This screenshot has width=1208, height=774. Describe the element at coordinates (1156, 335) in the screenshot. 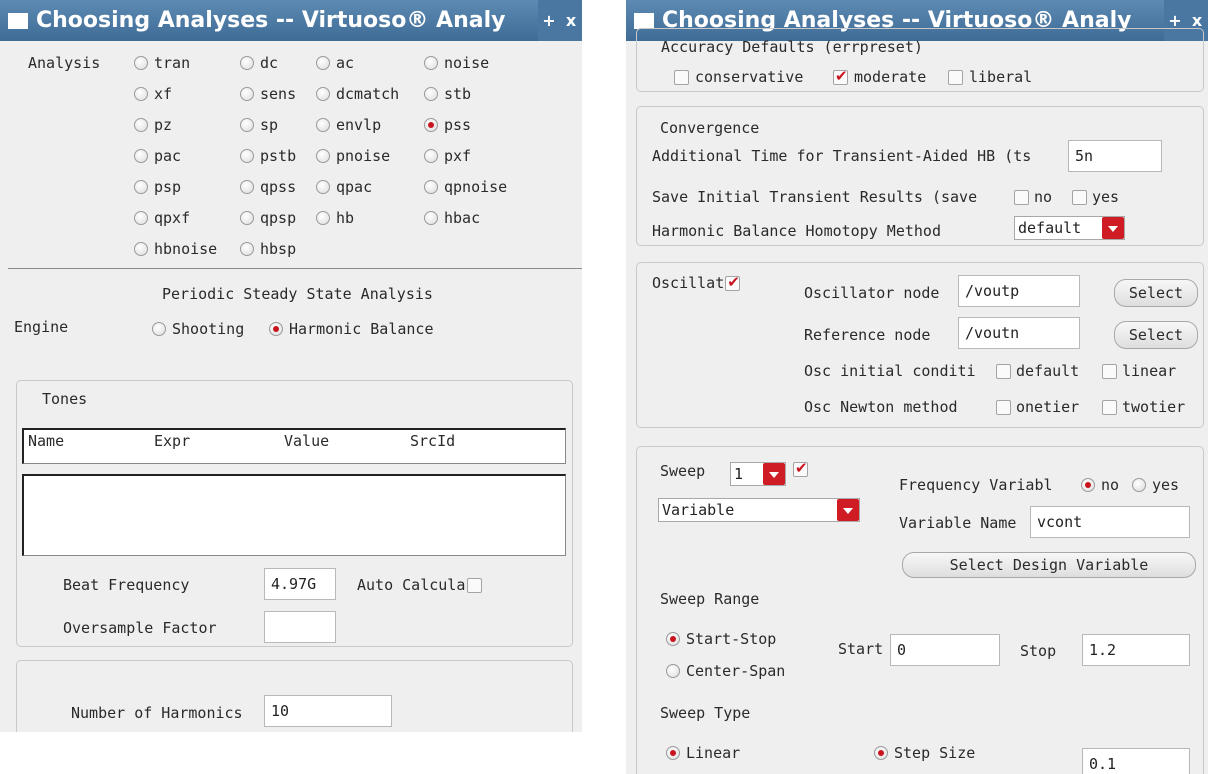

I see `ref-node-select-button: Select` at that location.